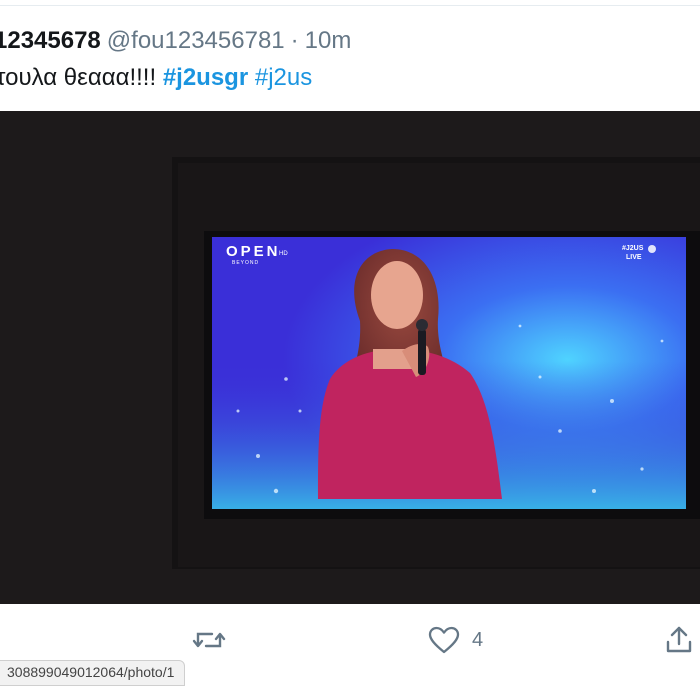  Describe the element at coordinates (283, 254) in the screenshot. I see `svg-text: HD` at that location.